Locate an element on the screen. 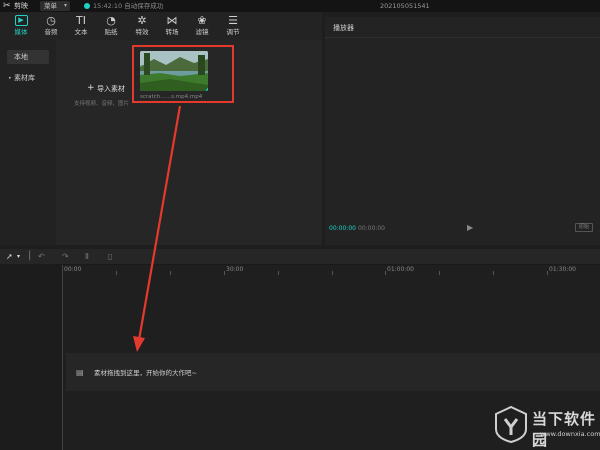  plus-icon: + is located at coordinates (91, 88).